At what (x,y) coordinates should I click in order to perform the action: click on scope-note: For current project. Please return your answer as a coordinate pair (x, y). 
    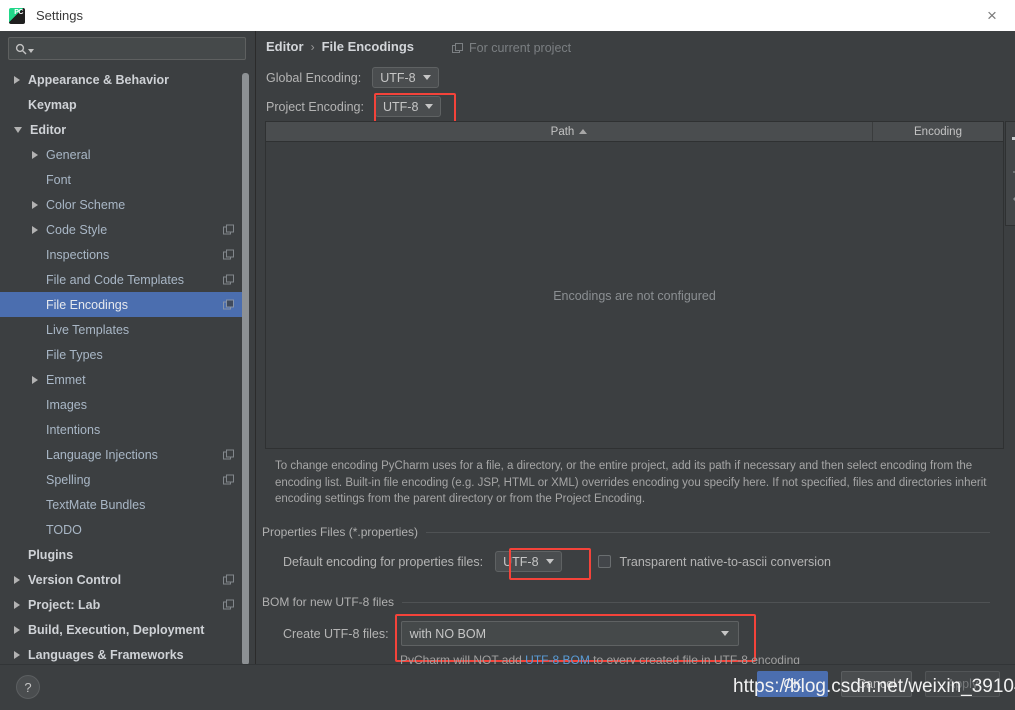
    Looking at the image, I should click on (511, 48).